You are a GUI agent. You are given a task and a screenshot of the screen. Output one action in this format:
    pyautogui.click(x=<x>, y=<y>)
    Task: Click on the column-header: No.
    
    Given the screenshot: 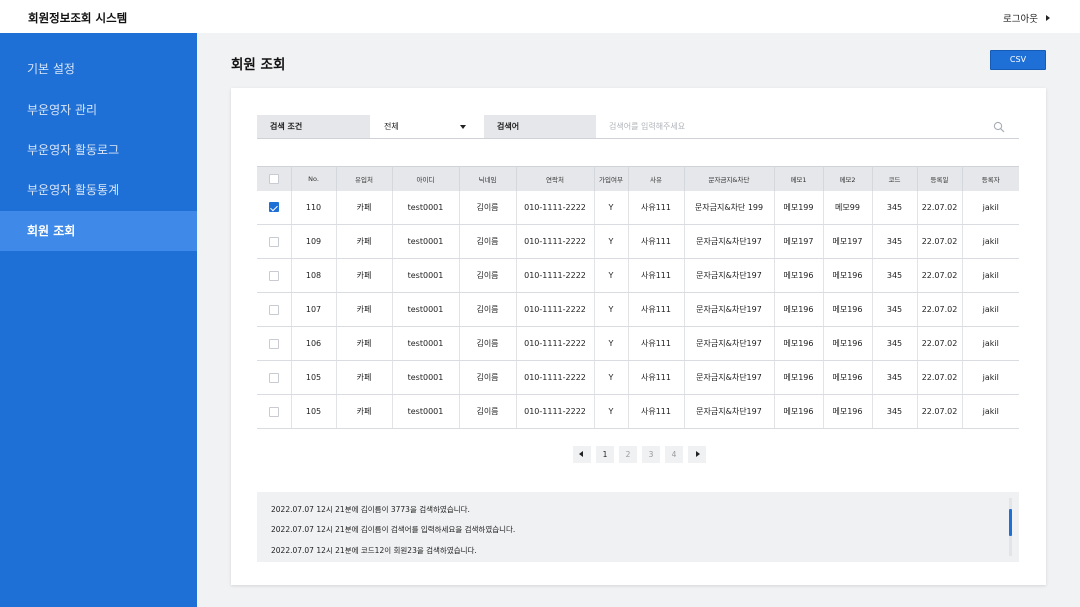 What is the action you would take?
    pyautogui.click(x=314, y=178)
    